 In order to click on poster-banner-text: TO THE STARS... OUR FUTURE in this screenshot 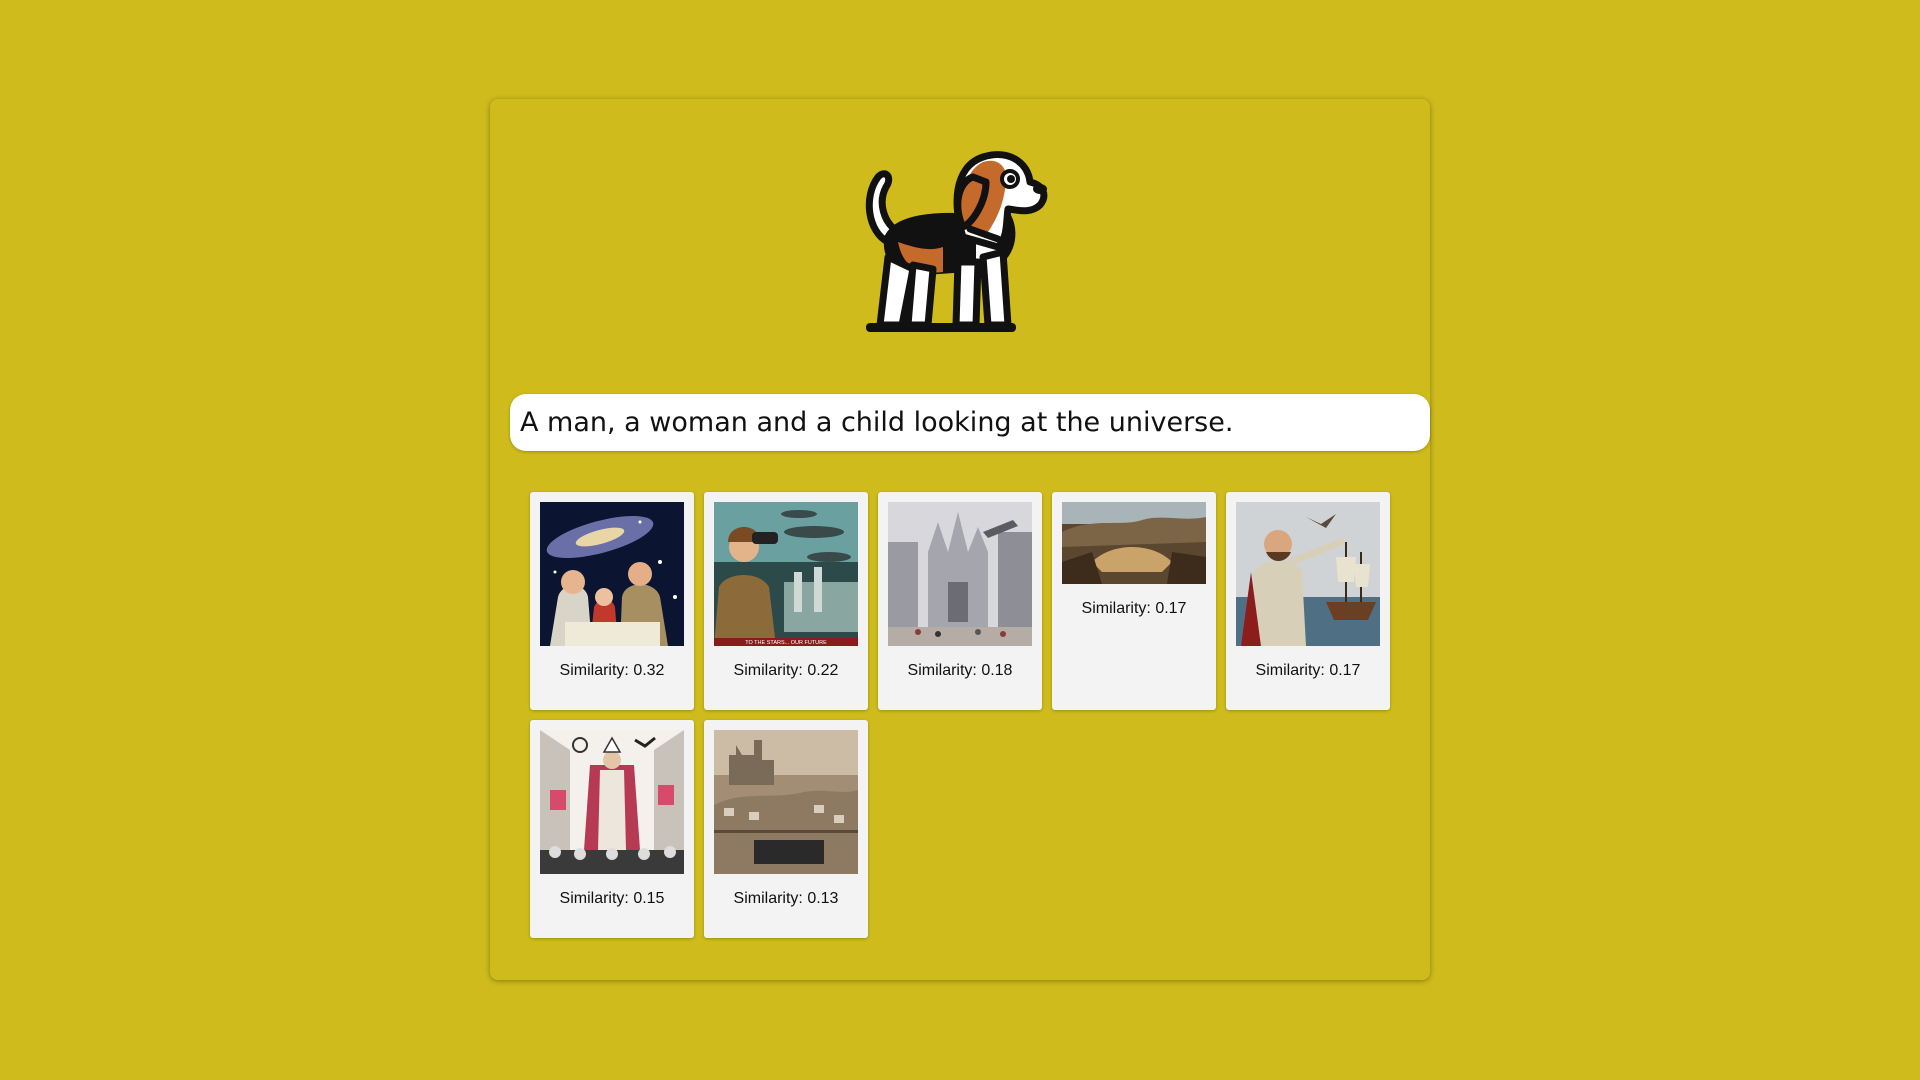, I will do `click(786, 643)`.